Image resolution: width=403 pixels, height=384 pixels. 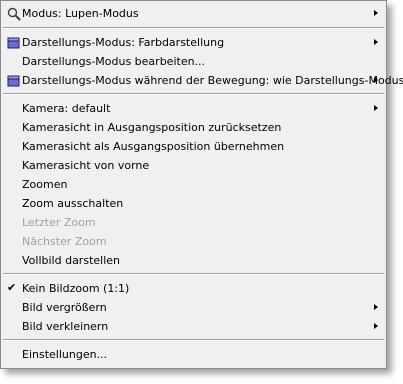 What do you see at coordinates (193, 222) in the screenshot?
I see `menu-item-letzter-zoom: Letzter Zoom` at bounding box center [193, 222].